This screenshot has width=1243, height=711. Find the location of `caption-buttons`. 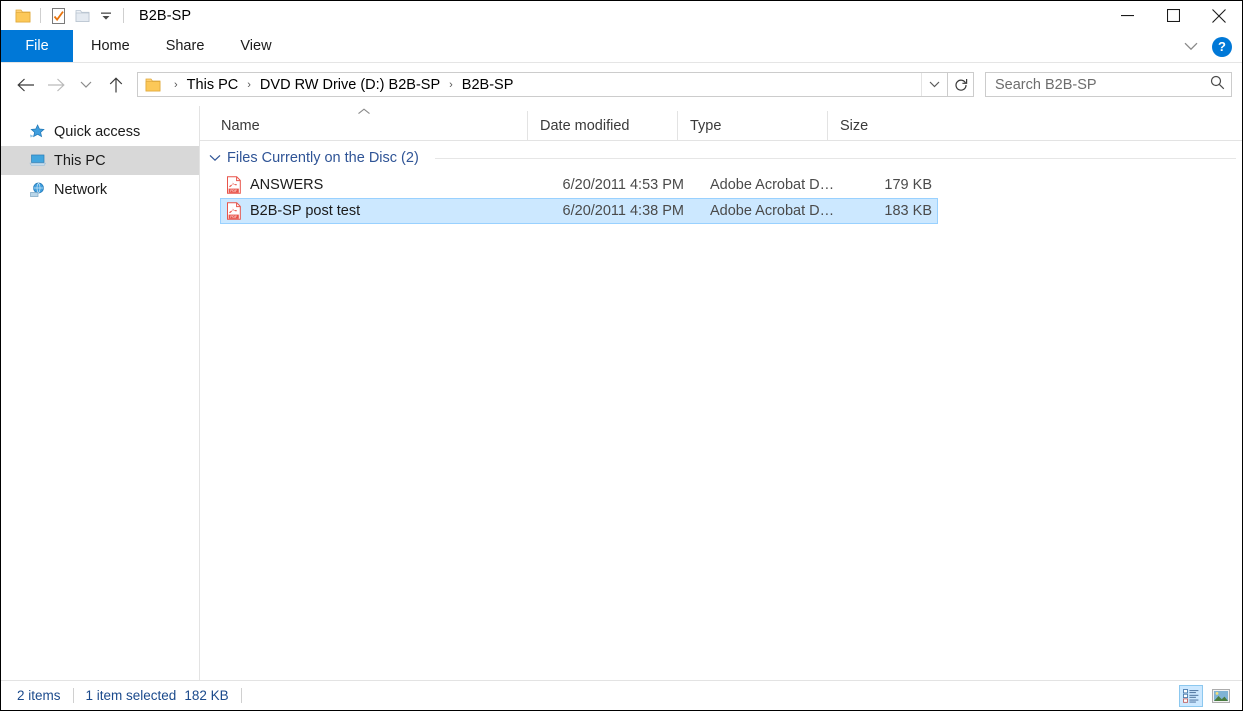

caption-buttons is located at coordinates (1173, 15).